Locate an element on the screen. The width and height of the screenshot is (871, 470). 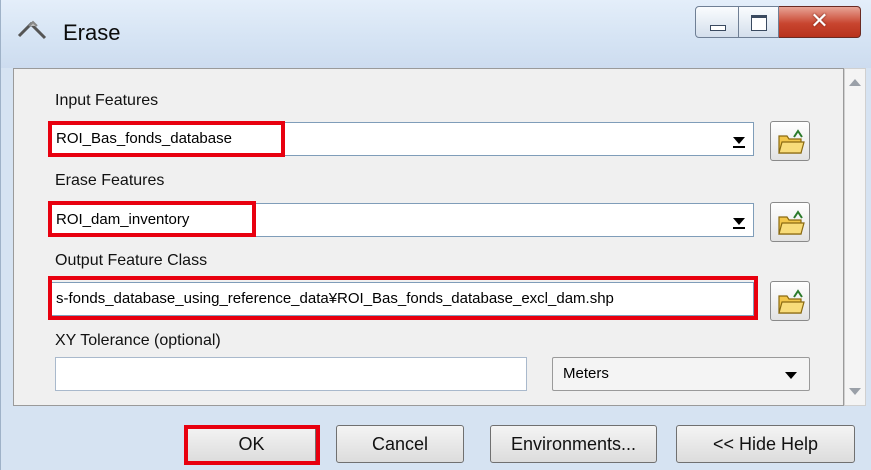
hide-help-button: << Hide Help is located at coordinates (765, 444).